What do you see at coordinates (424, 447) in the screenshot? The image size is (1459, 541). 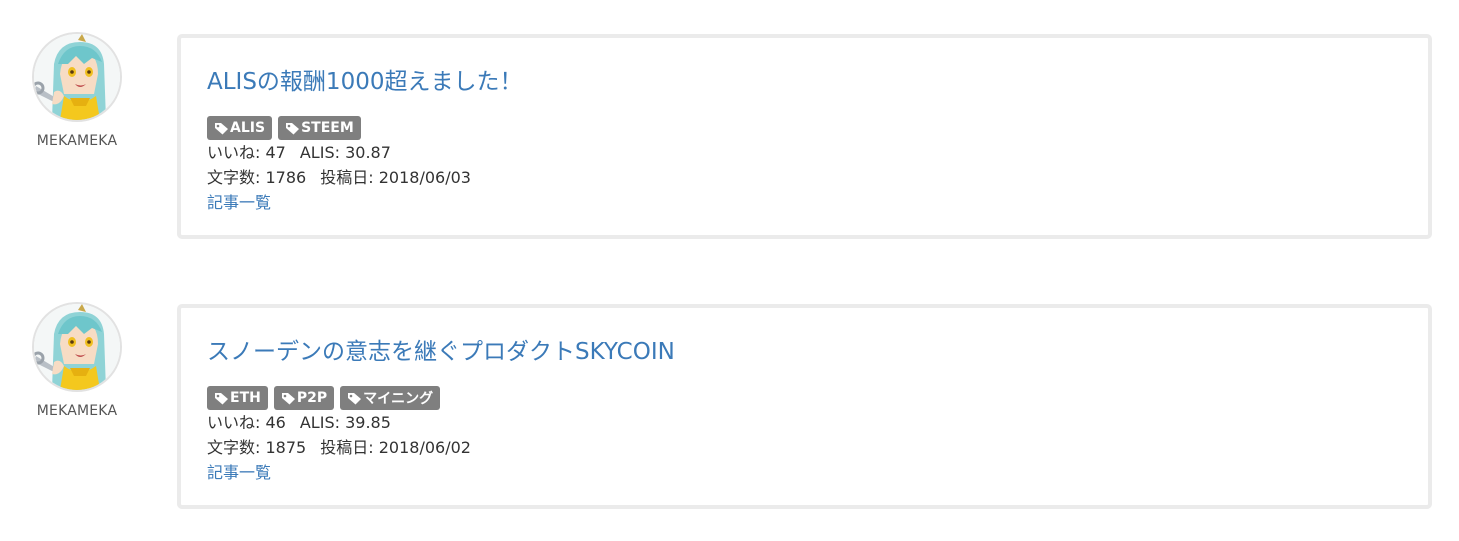 I see `post-date: 2018/06/02` at bounding box center [424, 447].